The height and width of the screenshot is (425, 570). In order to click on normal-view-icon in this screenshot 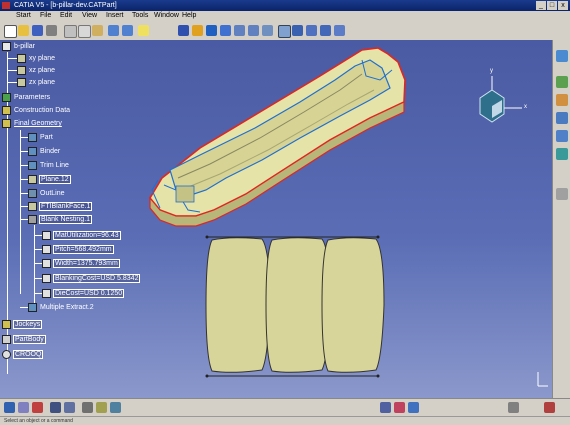, I will do `click(267, 30)`.